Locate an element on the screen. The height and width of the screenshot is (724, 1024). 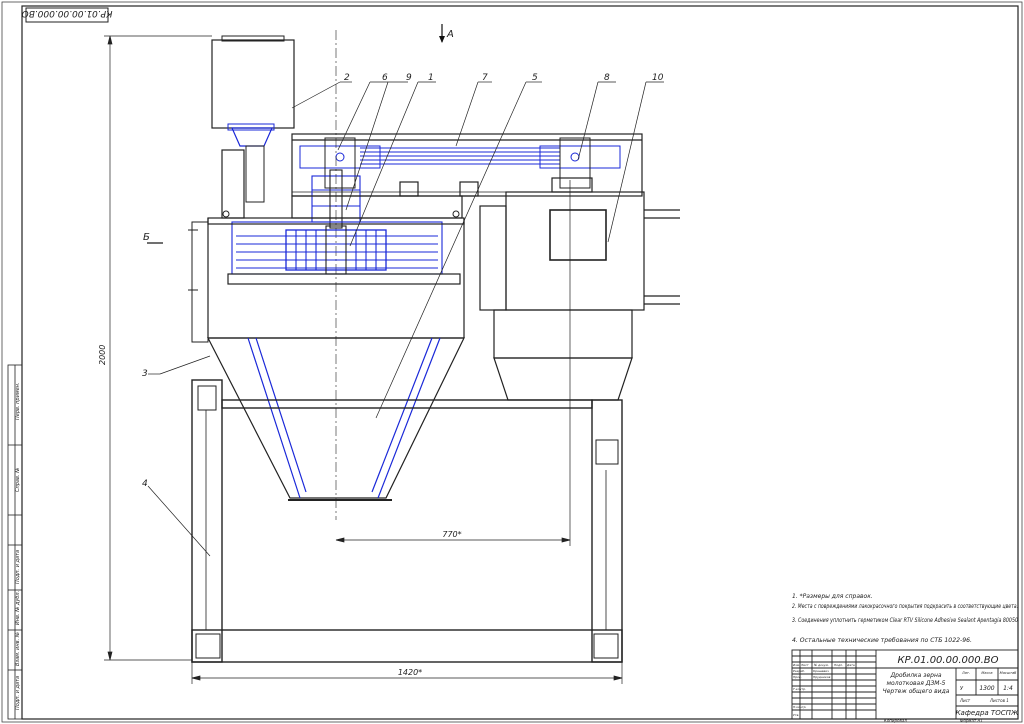
callout-3: 3 is located at coordinates (145, 374).